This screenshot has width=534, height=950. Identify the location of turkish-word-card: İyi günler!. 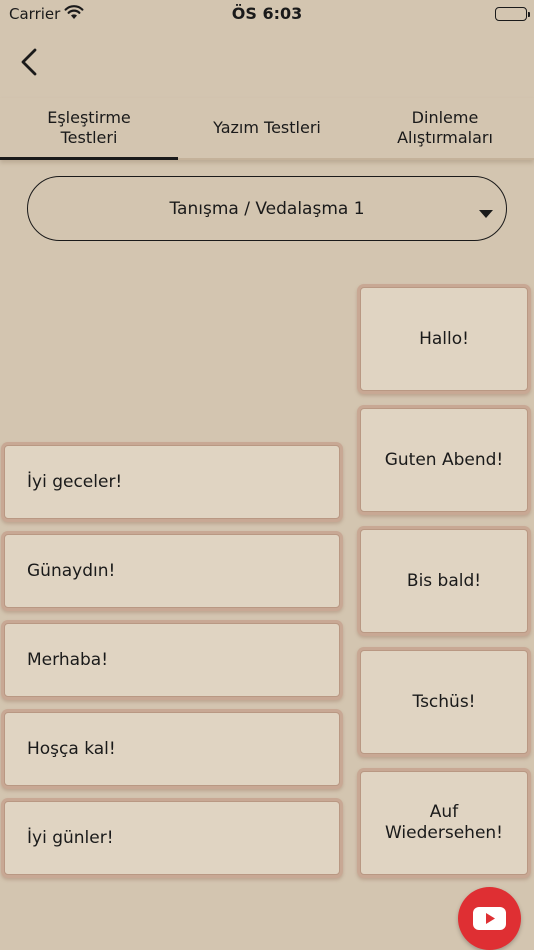
(172, 838).